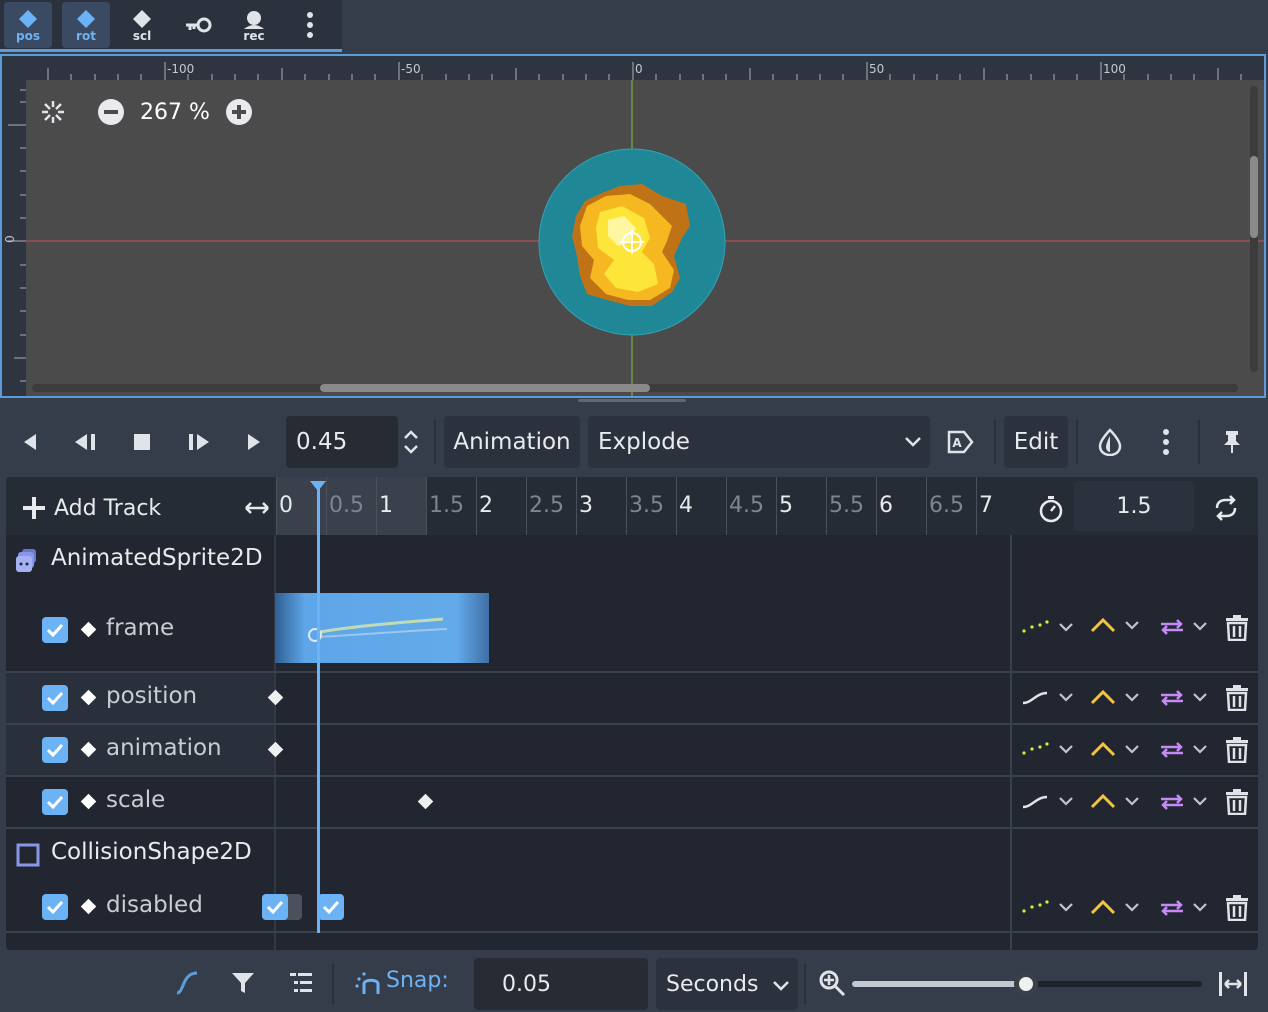 The image size is (1268, 1012). Describe the element at coordinates (759, 442) in the screenshot. I see `animation-select: Explode` at that location.